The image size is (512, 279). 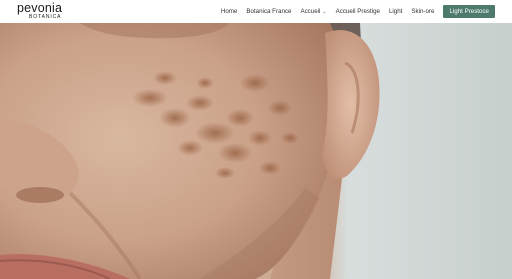 I want to click on nav-item-label: Botanica France, so click(x=269, y=11).